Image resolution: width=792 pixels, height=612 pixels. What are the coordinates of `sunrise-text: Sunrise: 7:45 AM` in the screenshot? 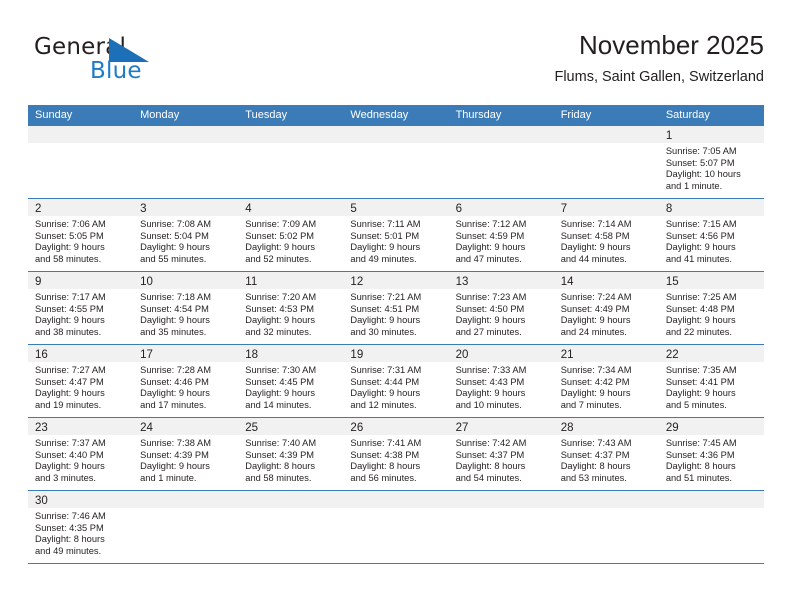 It's located at (701, 443).